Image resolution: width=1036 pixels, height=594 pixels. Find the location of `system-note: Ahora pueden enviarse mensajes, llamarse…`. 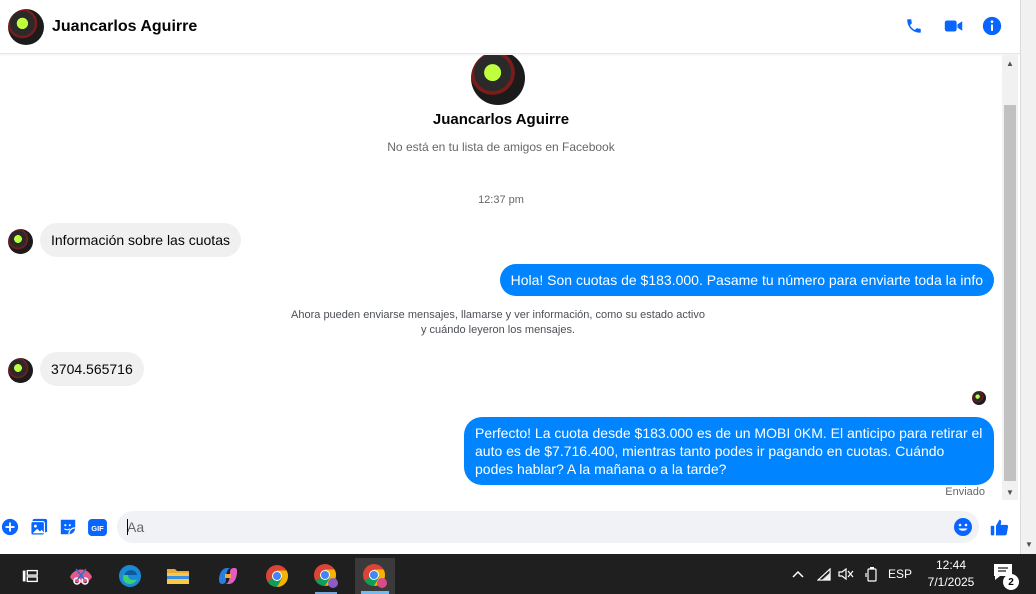

system-note: Ahora pueden enviarse mensajes, llamarse… is located at coordinates (498, 322).